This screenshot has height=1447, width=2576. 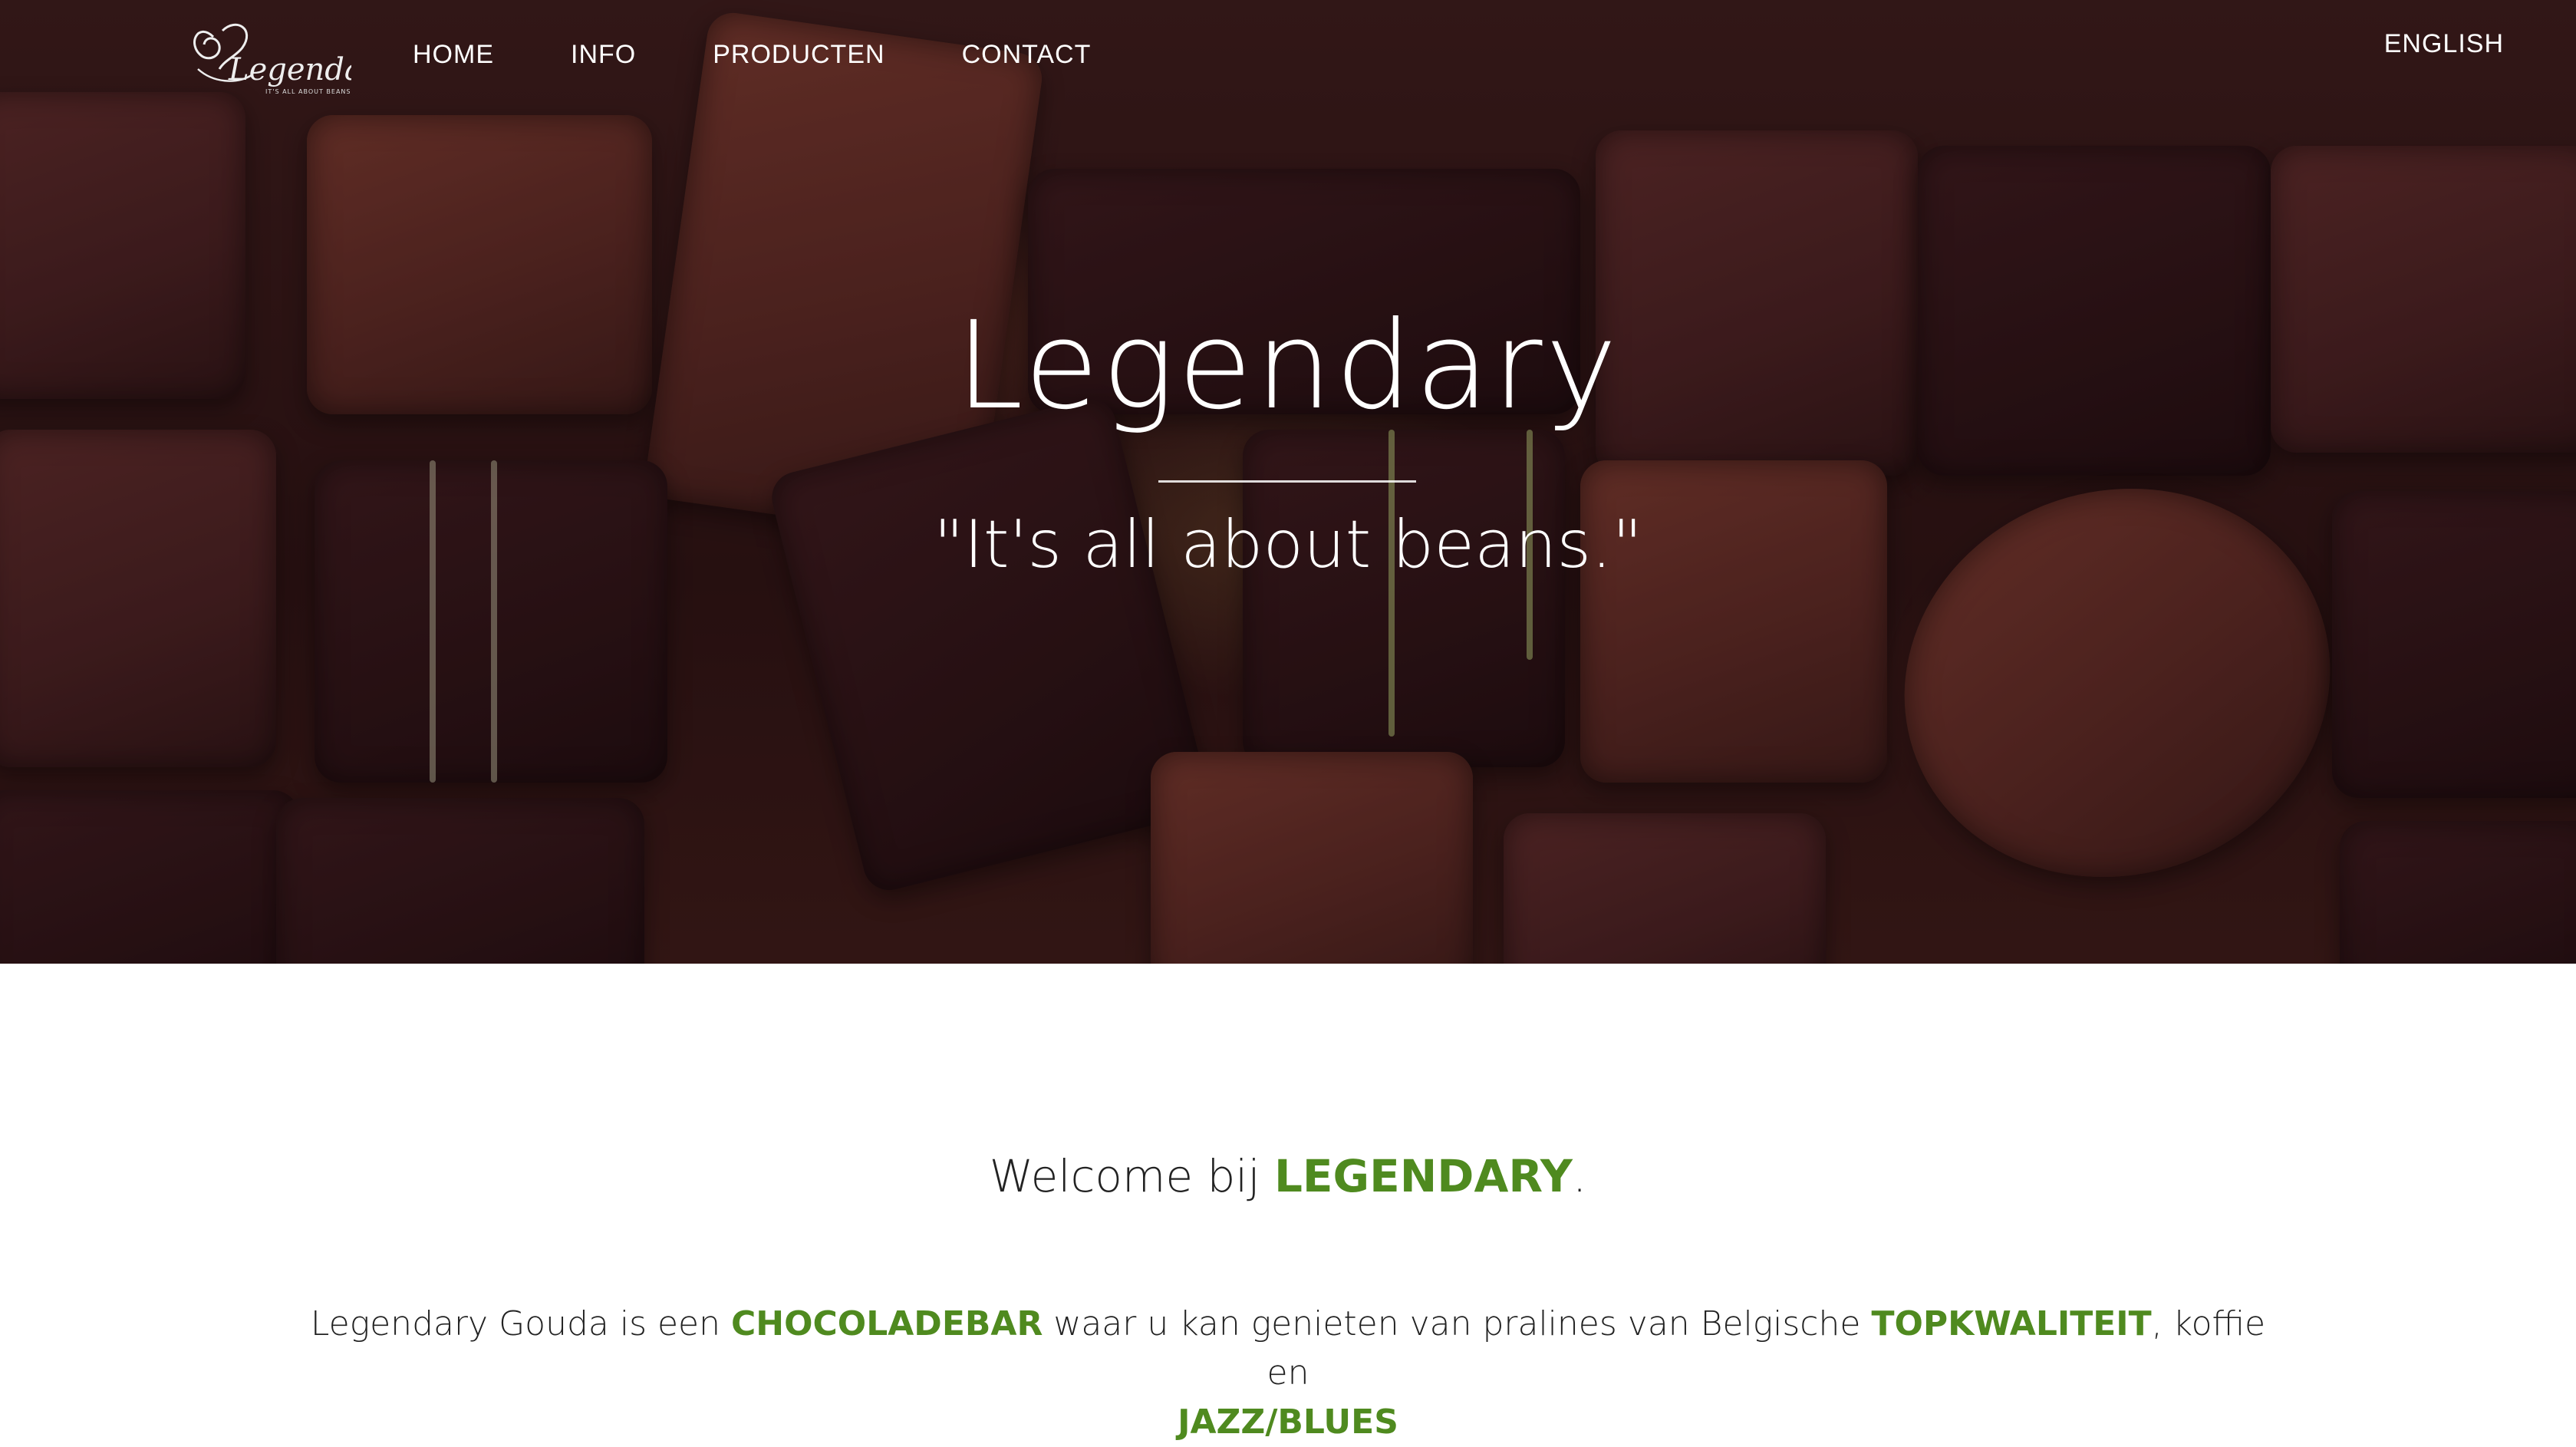 I want to click on intro-text-1: Legendary Gouda is een, so click(x=520, y=1323).